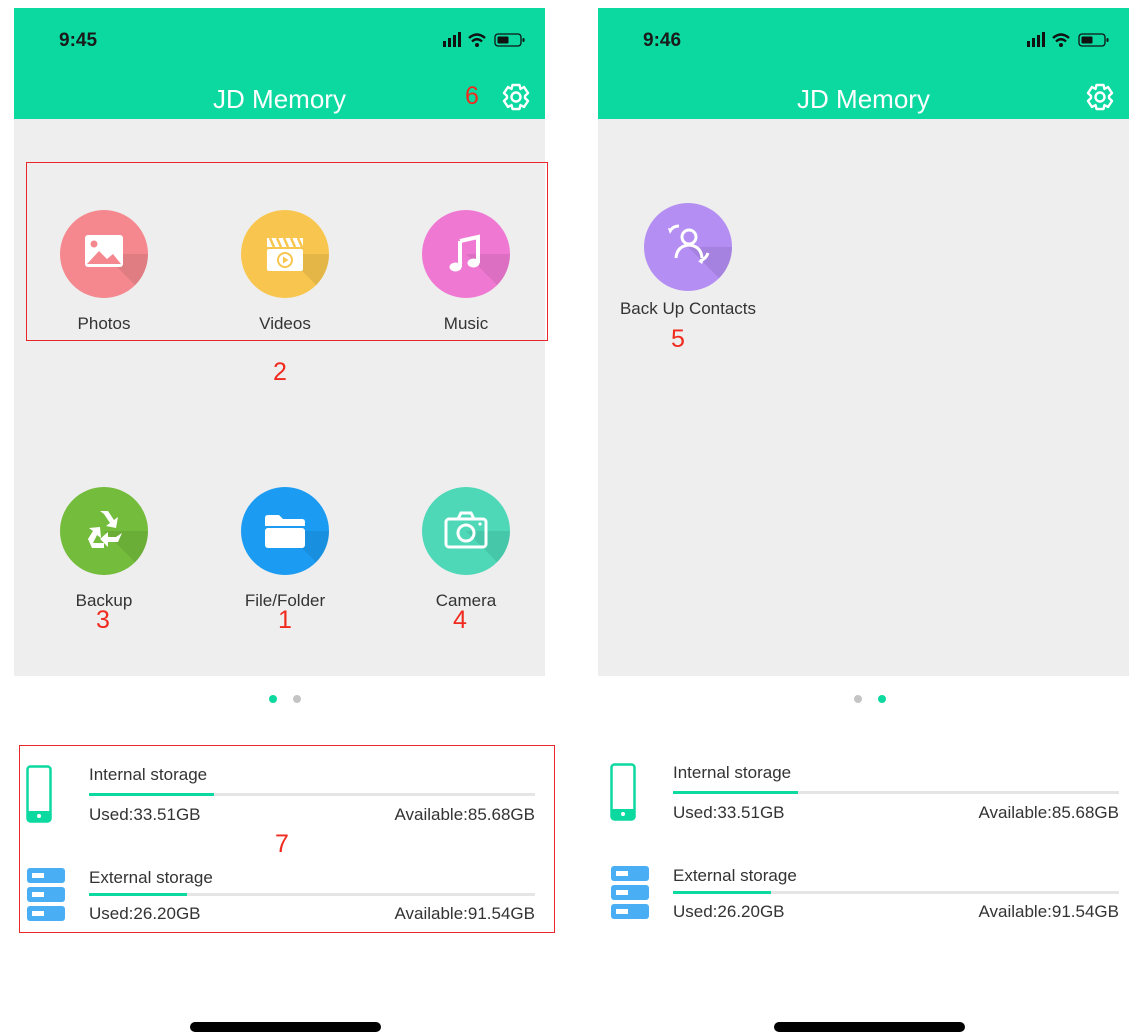  What do you see at coordinates (722, 892) in the screenshot?
I see `external-storage-fill` at bounding box center [722, 892].